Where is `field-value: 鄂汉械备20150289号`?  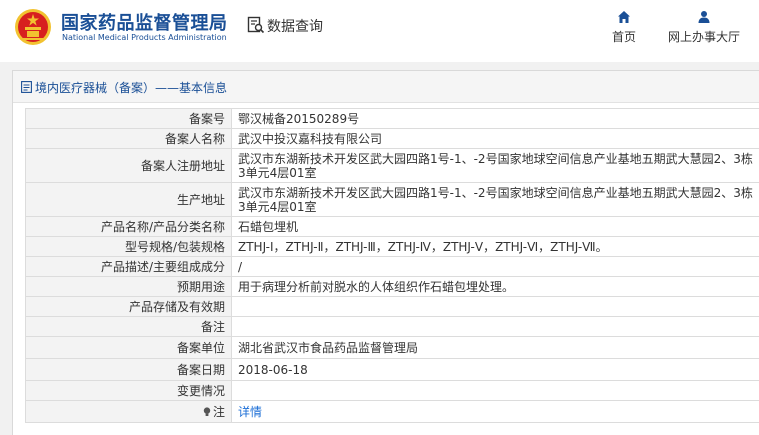
field-value: 鄂汉械备20150289号 is located at coordinates (495, 118).